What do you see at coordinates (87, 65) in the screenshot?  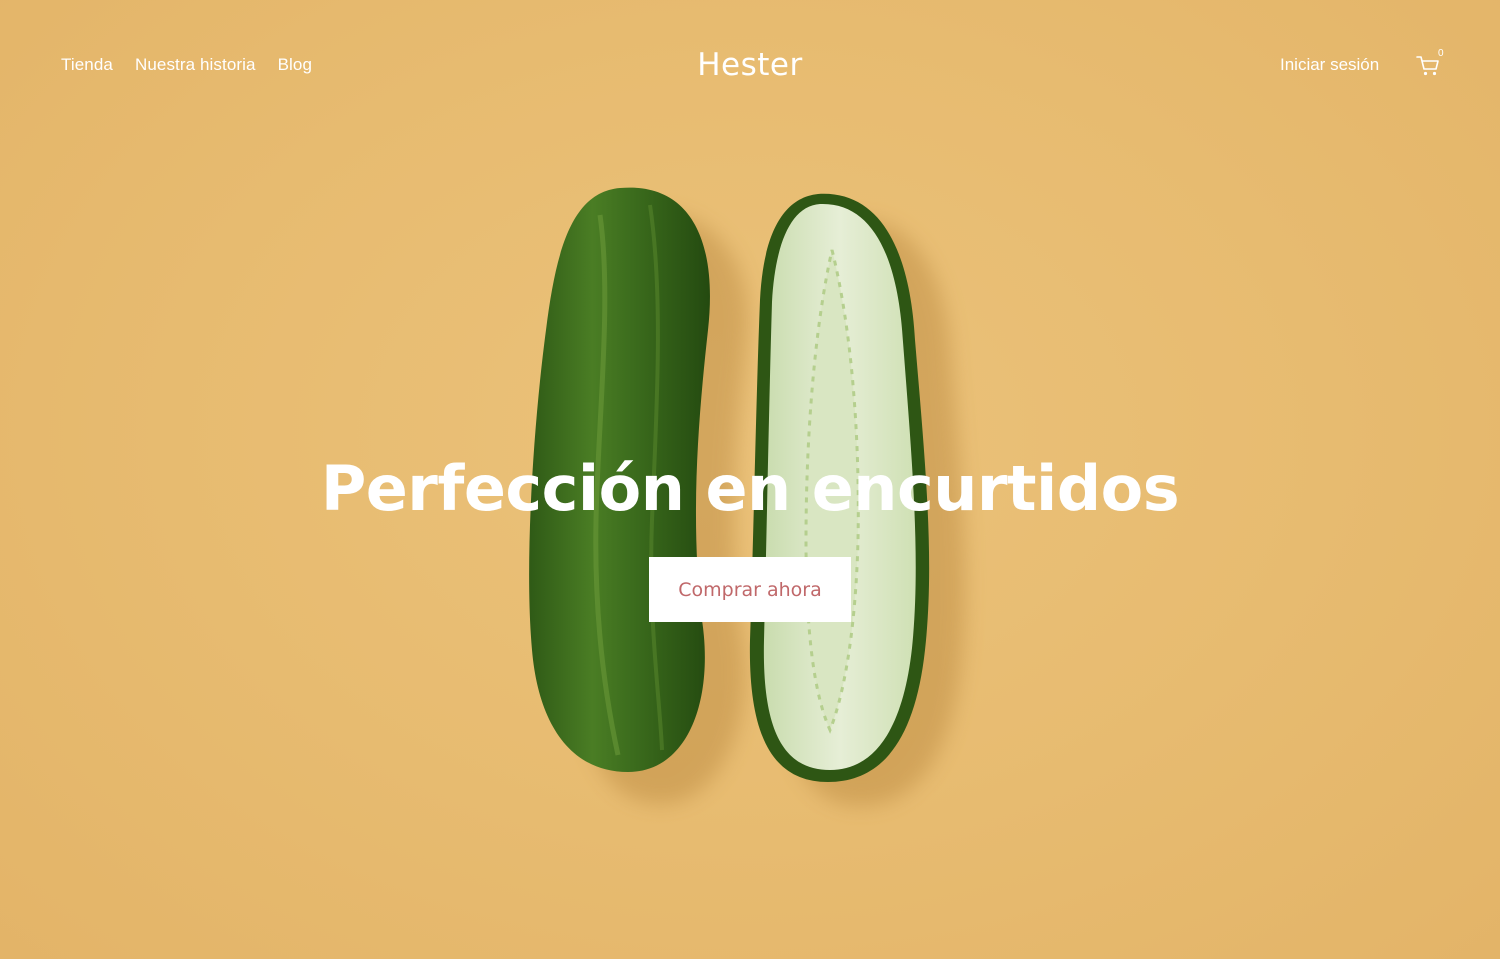 I see `nav-link-tienda: Tienda` at bounding box center [87, 65].